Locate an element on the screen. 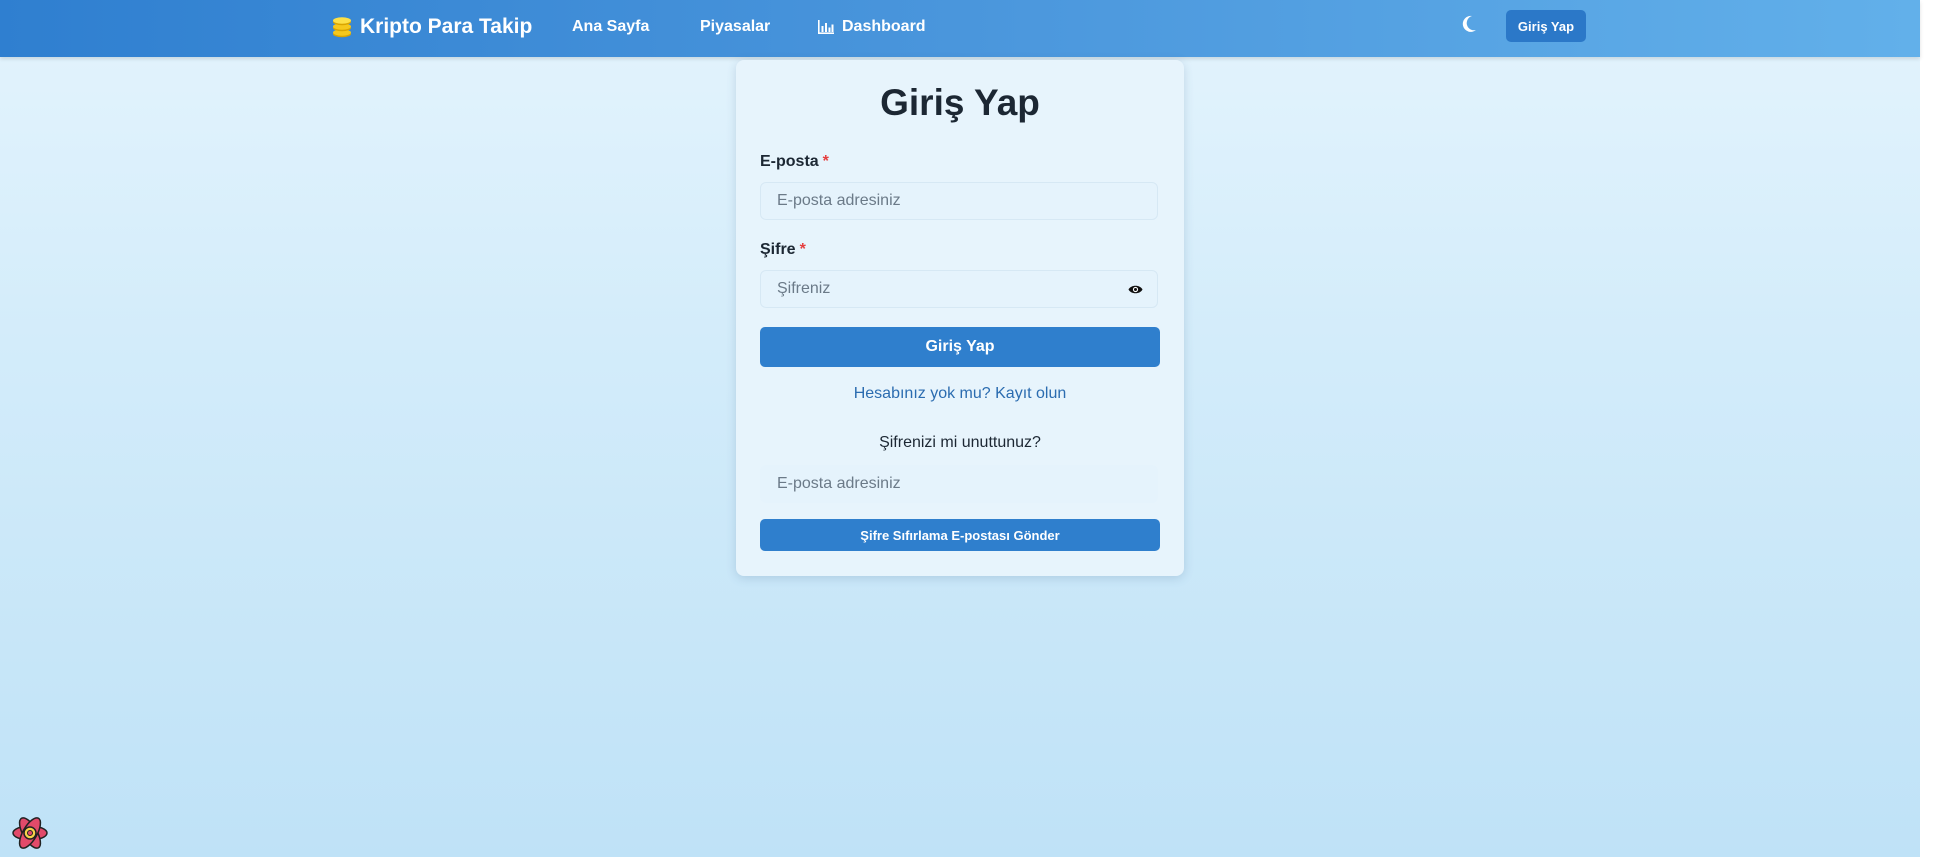 The image size is (1954, 857). email-label: E-posta * is located at coordinates (794, 162).